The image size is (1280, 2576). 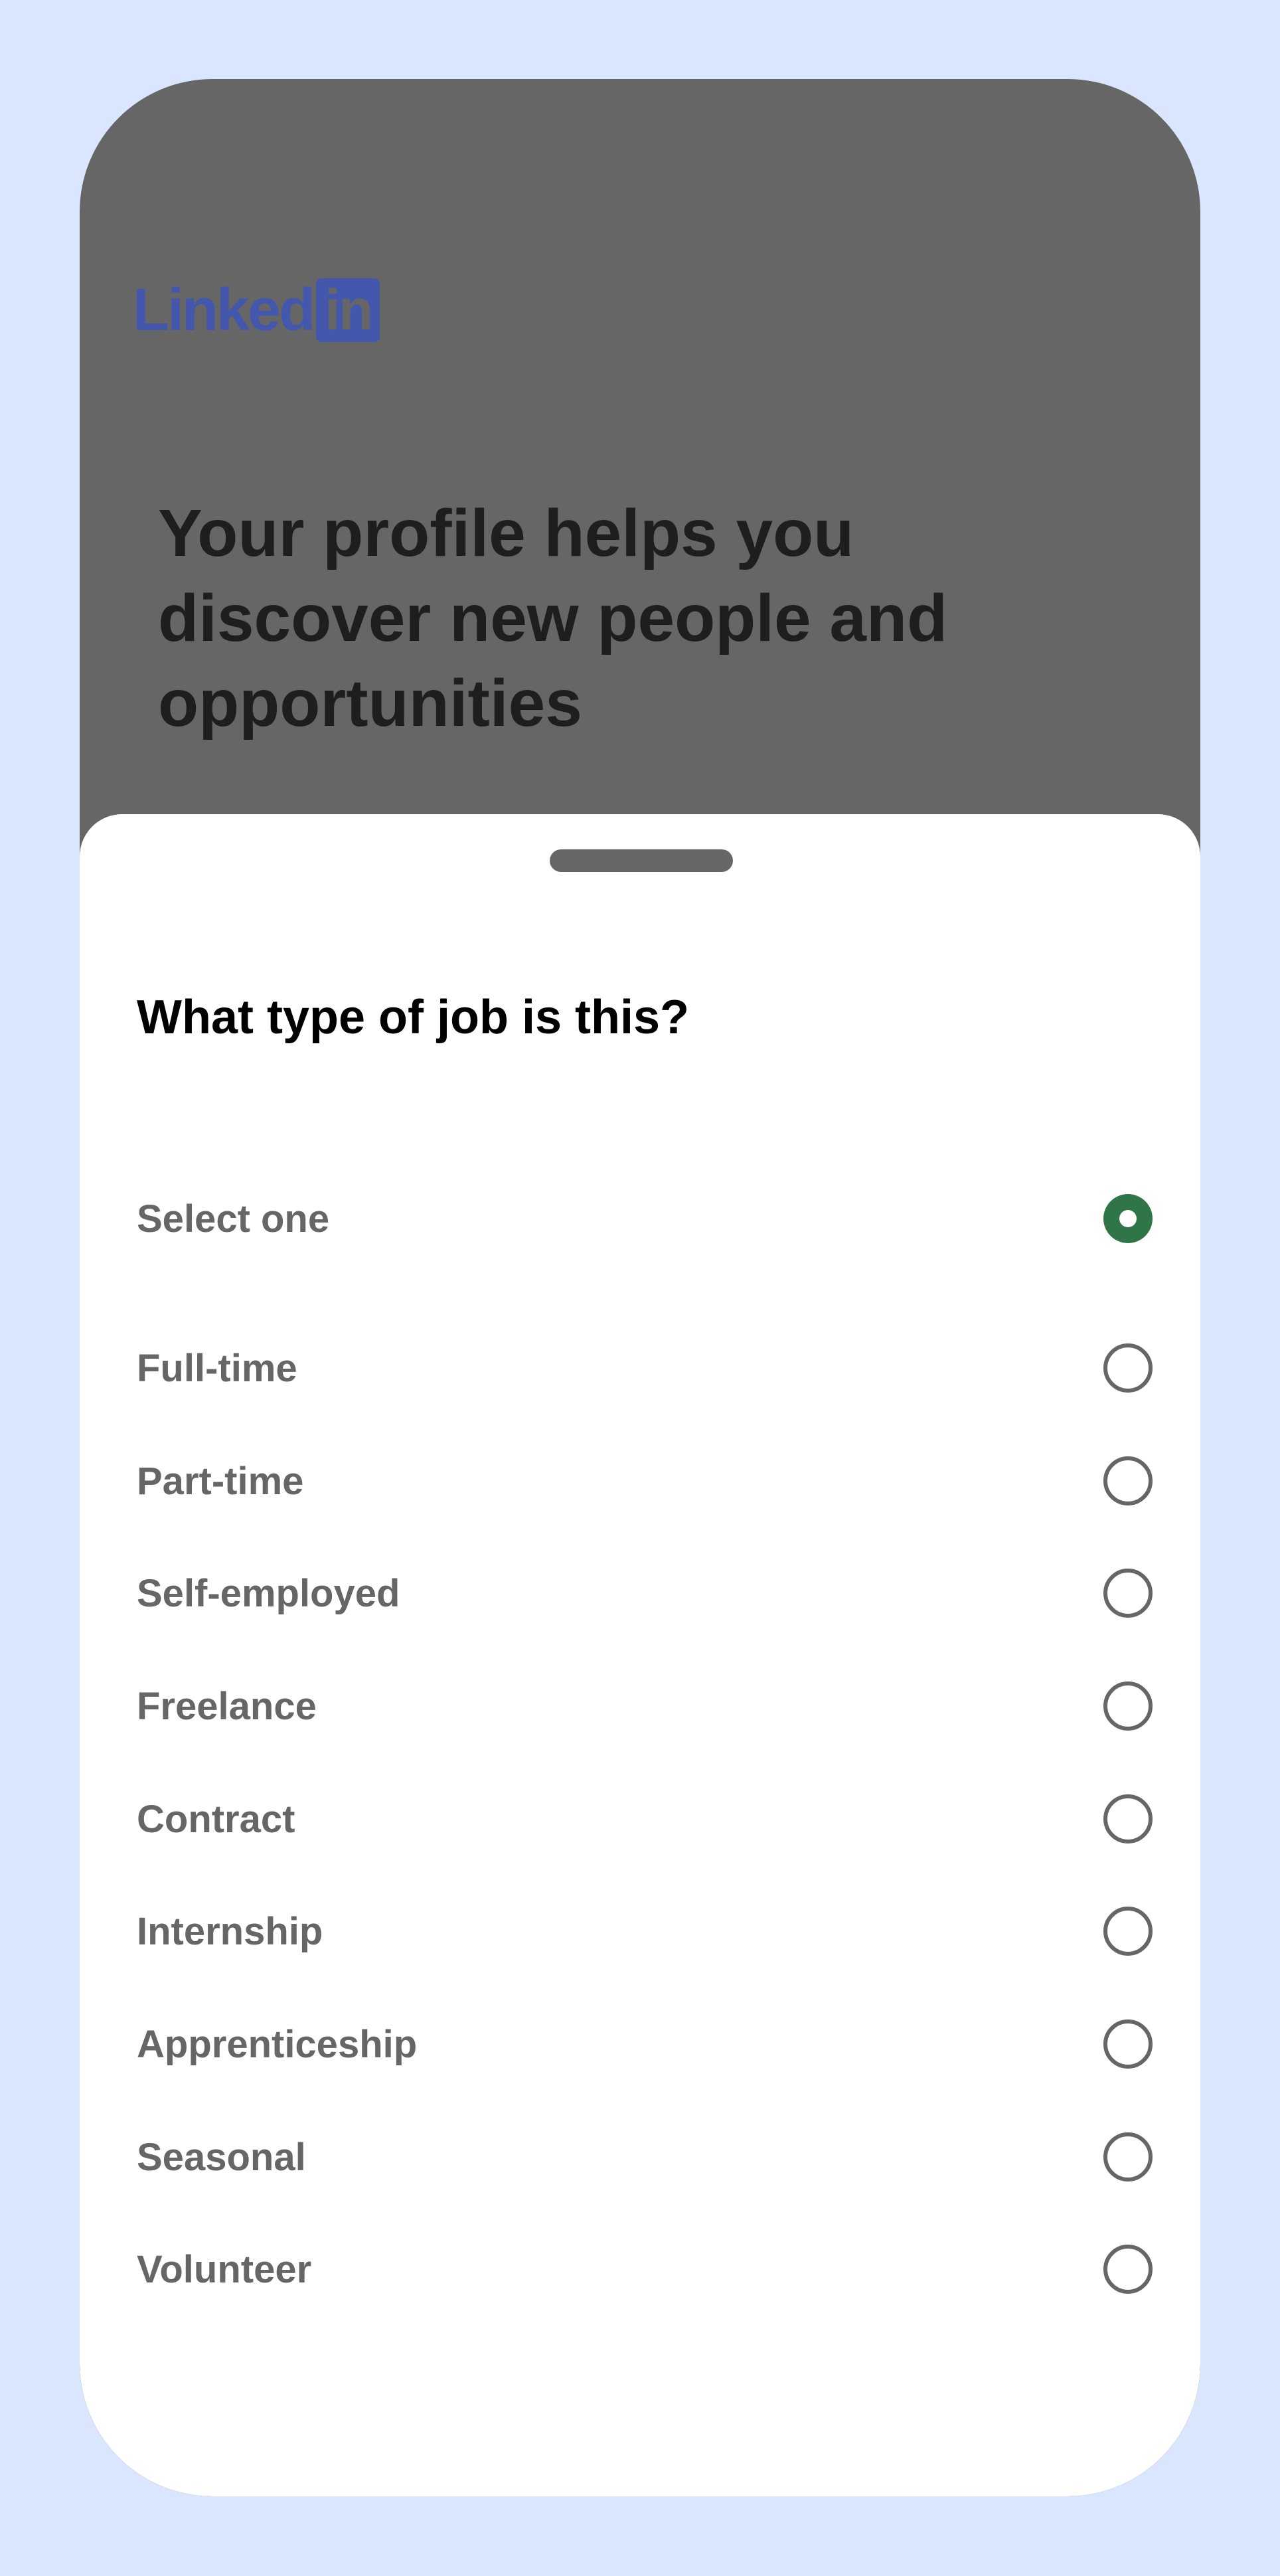 I want to click on option-label: Full-time, so click(x=217, y=1368).